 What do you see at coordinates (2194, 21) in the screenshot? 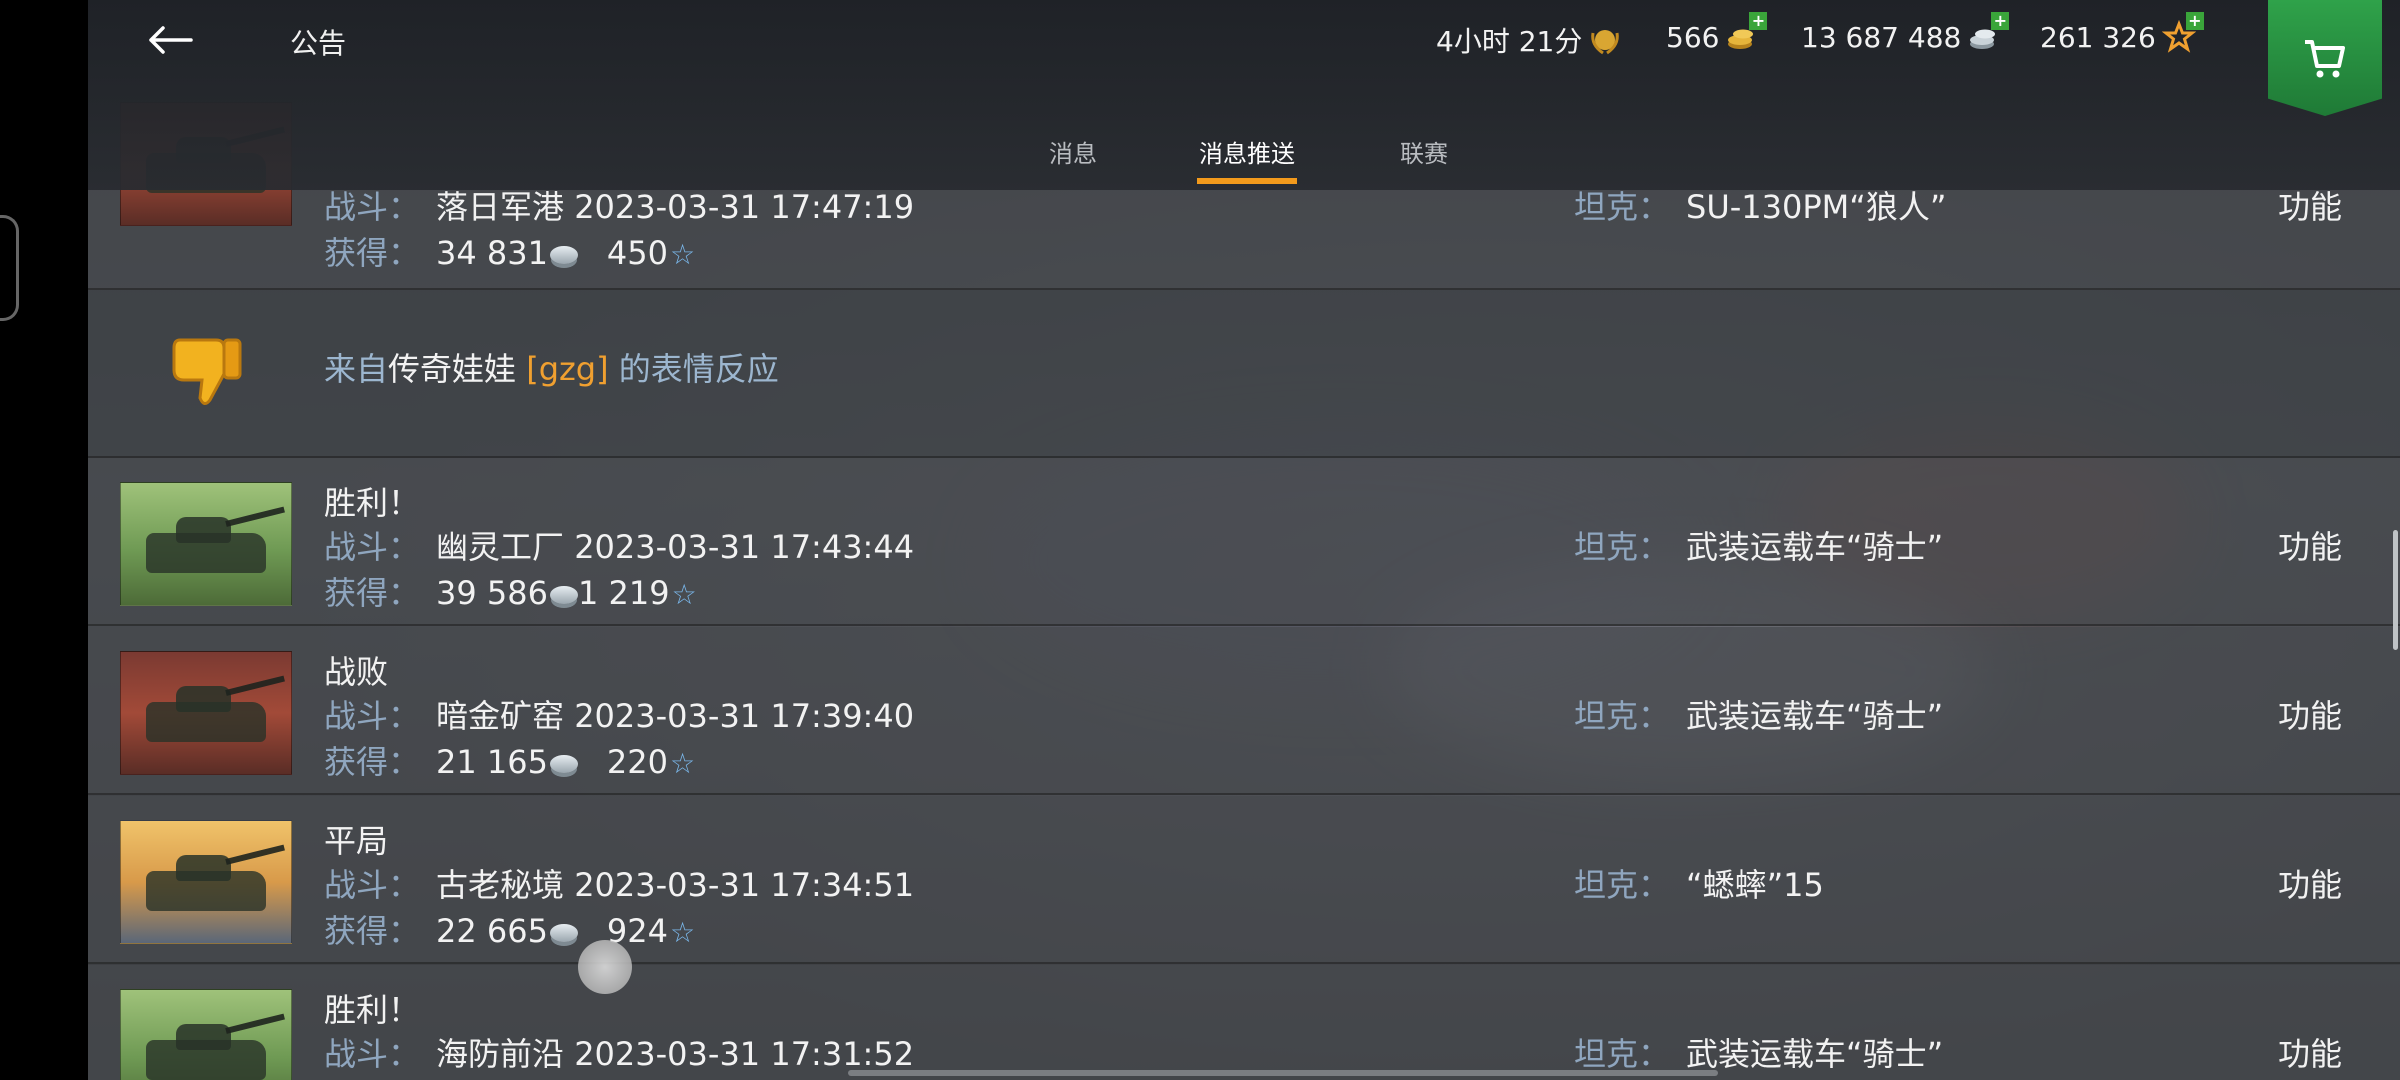
I see `add-xp-button: +` at bounding box center [2194, 21].